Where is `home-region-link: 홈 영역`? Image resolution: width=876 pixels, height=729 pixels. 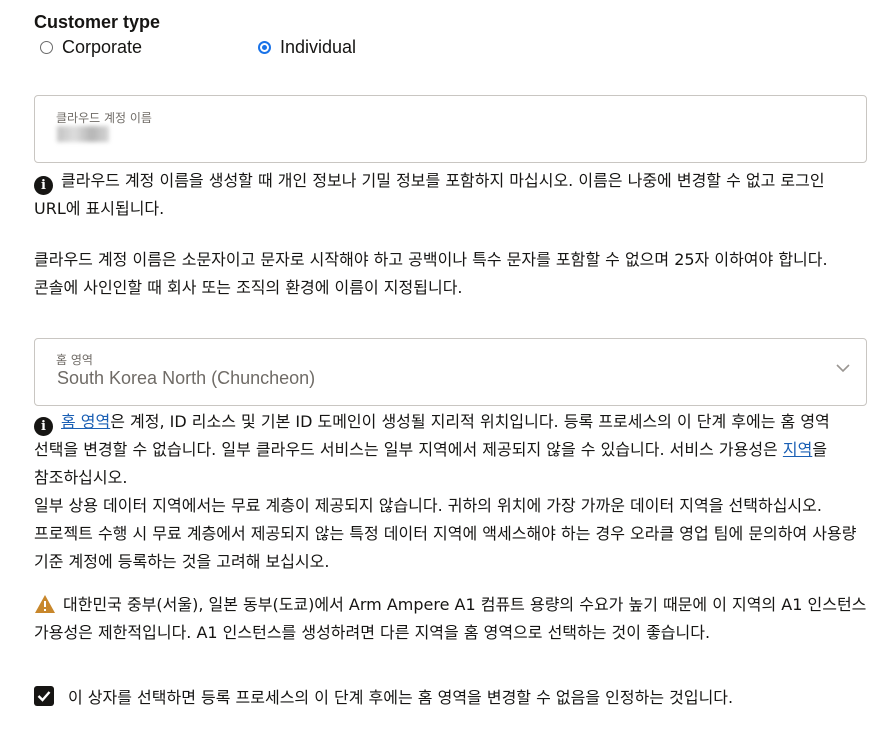 home-region-link: 홈 영역 is located at coordinates (85, 421).